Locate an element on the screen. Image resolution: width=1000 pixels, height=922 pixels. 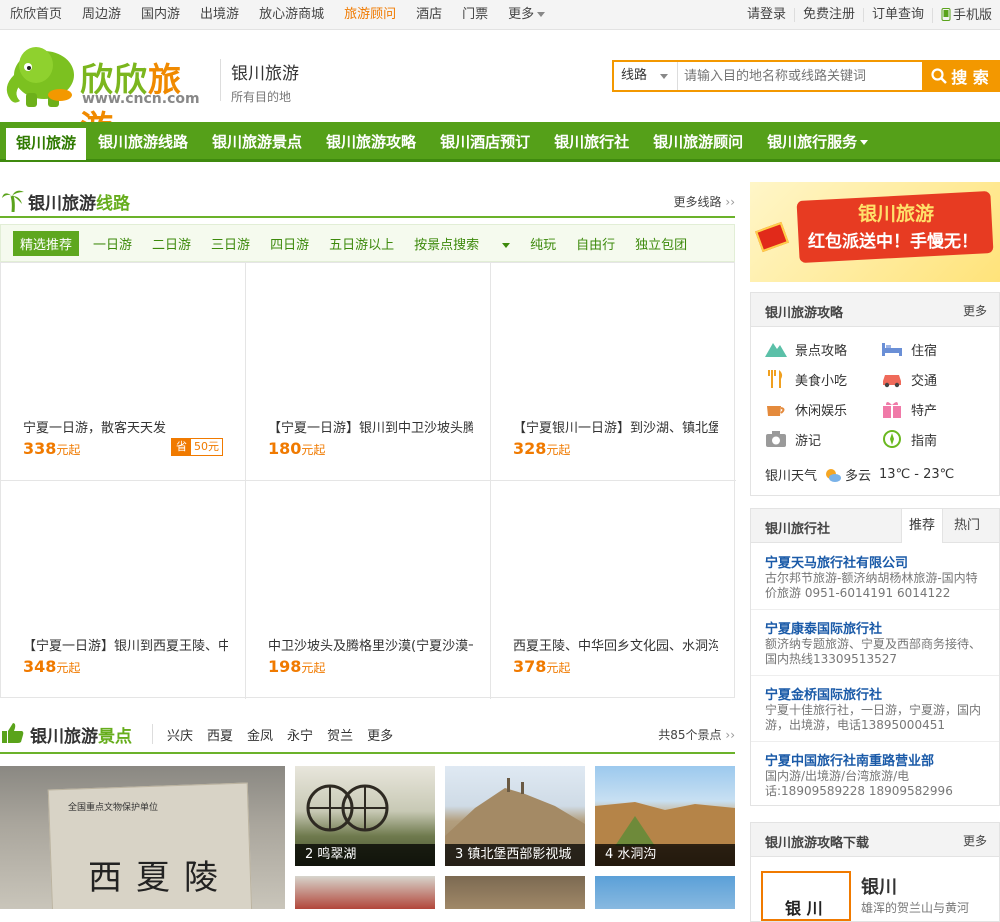
tab-five-day-plus: 五日游以上 is located at coordinates (361, 243).